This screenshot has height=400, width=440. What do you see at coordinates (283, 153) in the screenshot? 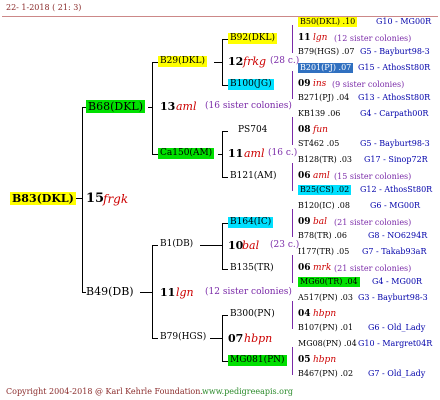
I see `l2-sister-colonies: (16 c.)` at bounding box center [283, 153].